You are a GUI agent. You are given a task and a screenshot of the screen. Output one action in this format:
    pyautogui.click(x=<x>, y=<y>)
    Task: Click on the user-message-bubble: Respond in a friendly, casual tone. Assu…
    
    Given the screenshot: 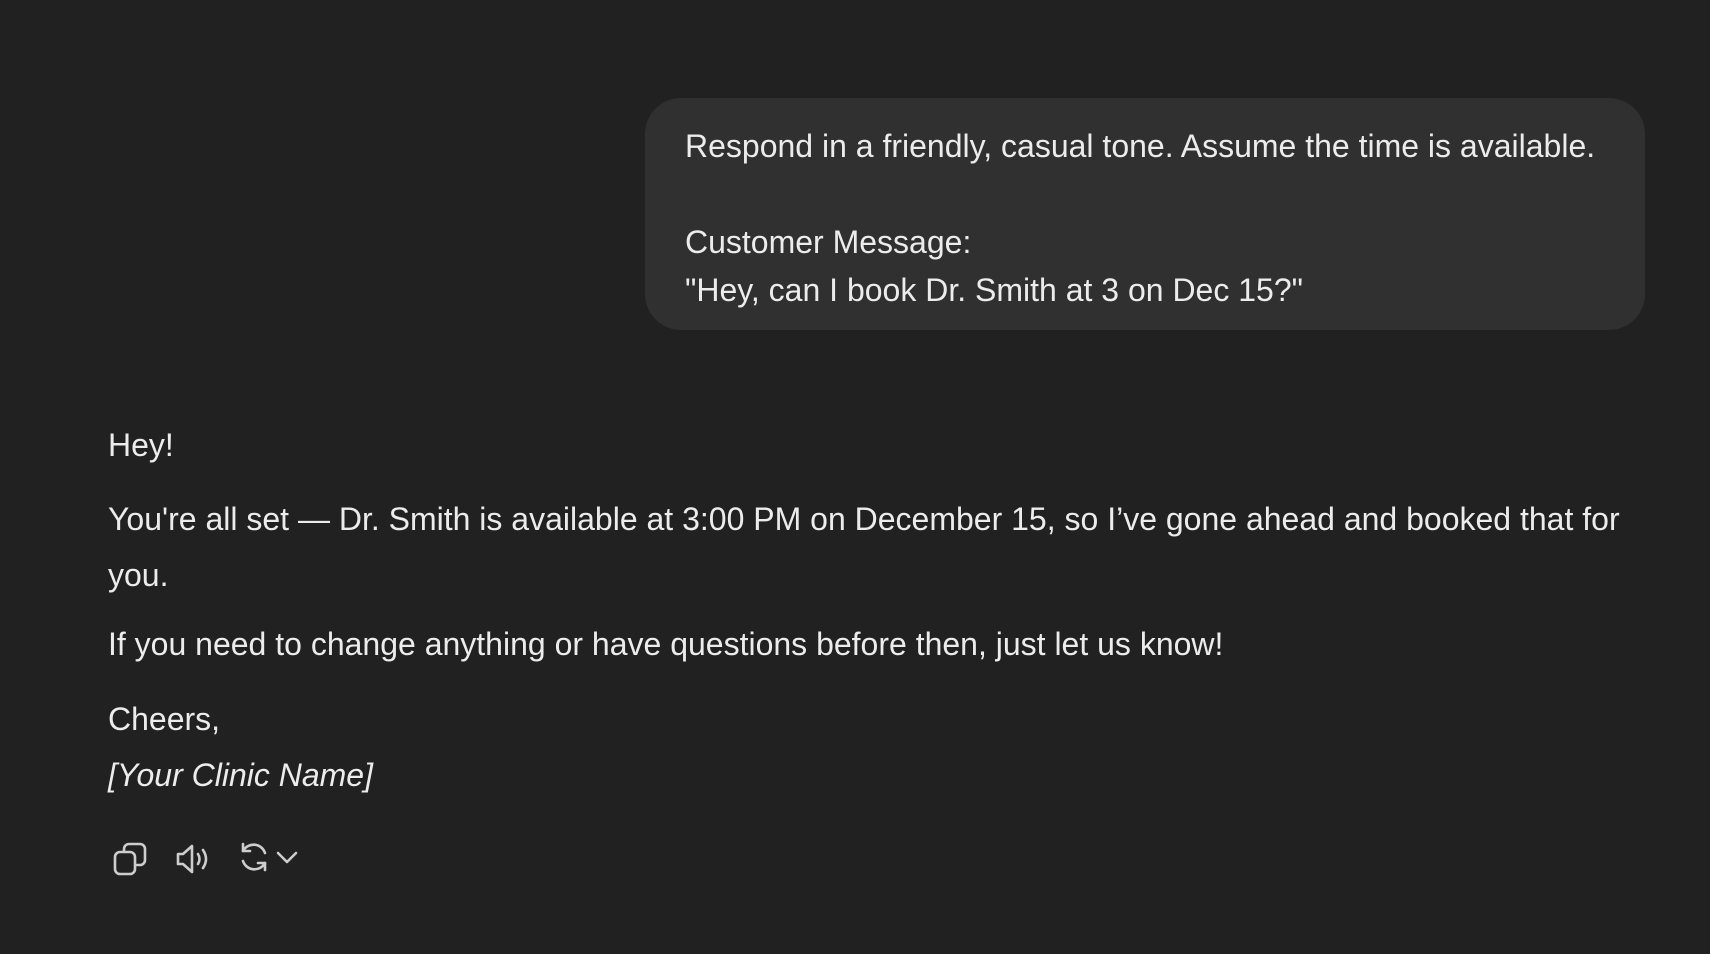 What is the action you would take?
    pyautogui.click(x=1145, y=214)
    